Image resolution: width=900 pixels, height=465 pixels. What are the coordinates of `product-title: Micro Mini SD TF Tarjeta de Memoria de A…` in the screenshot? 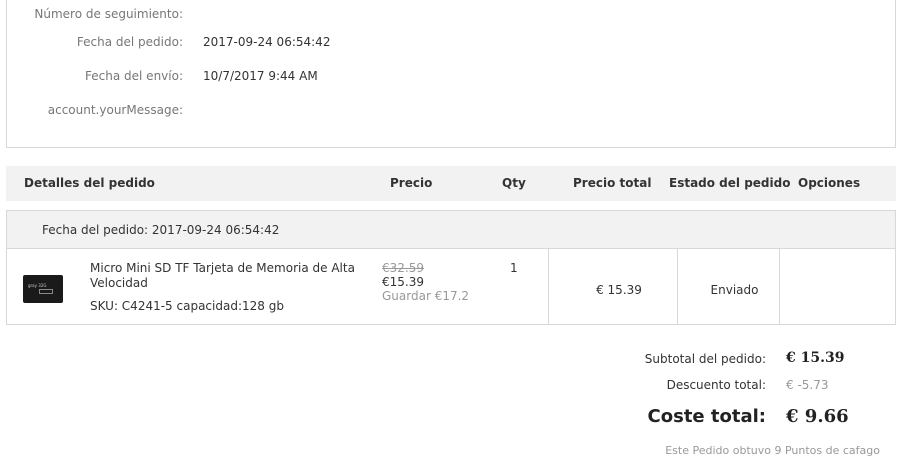 It's located at (225, 276).